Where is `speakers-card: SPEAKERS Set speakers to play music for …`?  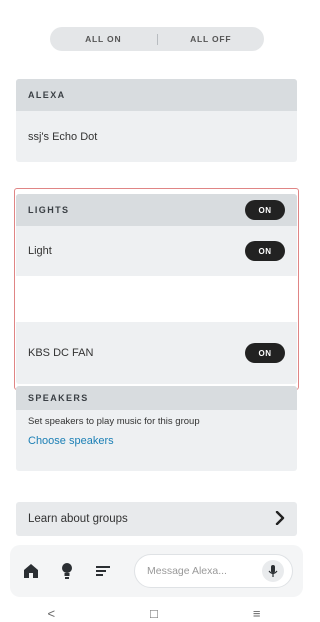
speakers-card: SPEAKERS Set speakers to play music for … is located at coordinates (156, 428).